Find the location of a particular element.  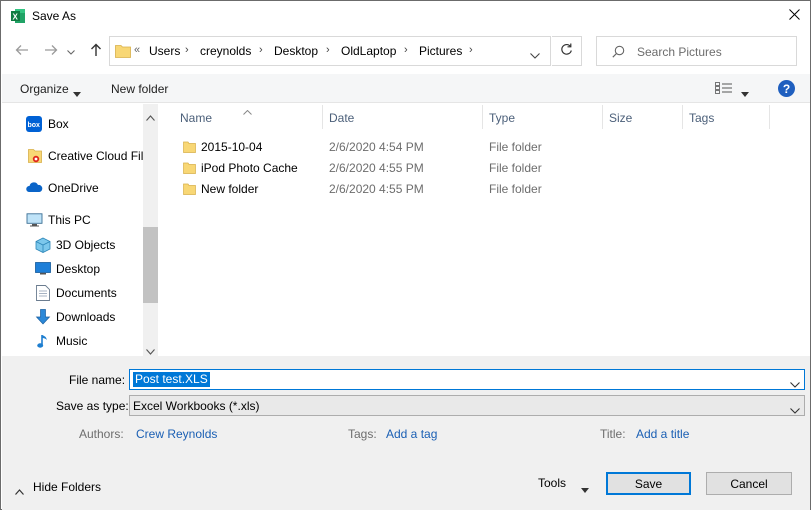

organize-button: Organize is located at coordinates (44, 89).